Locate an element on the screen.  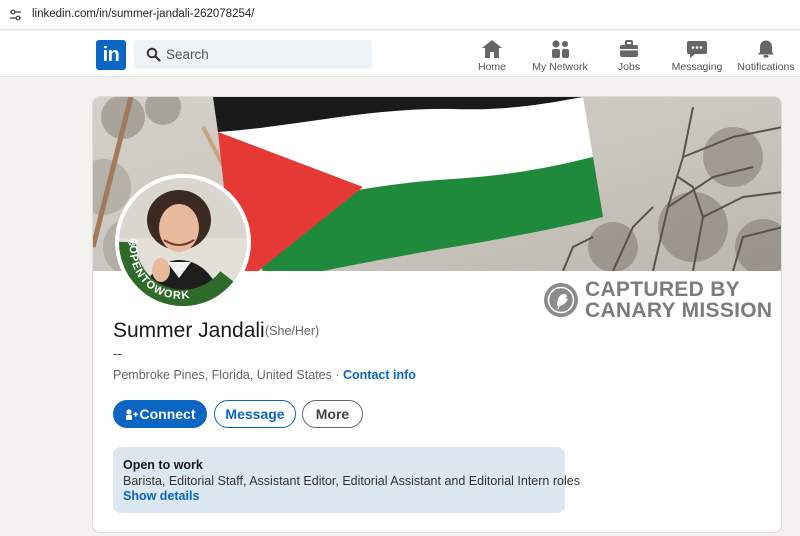
message-button: Message is located at coordinates (255, 414).